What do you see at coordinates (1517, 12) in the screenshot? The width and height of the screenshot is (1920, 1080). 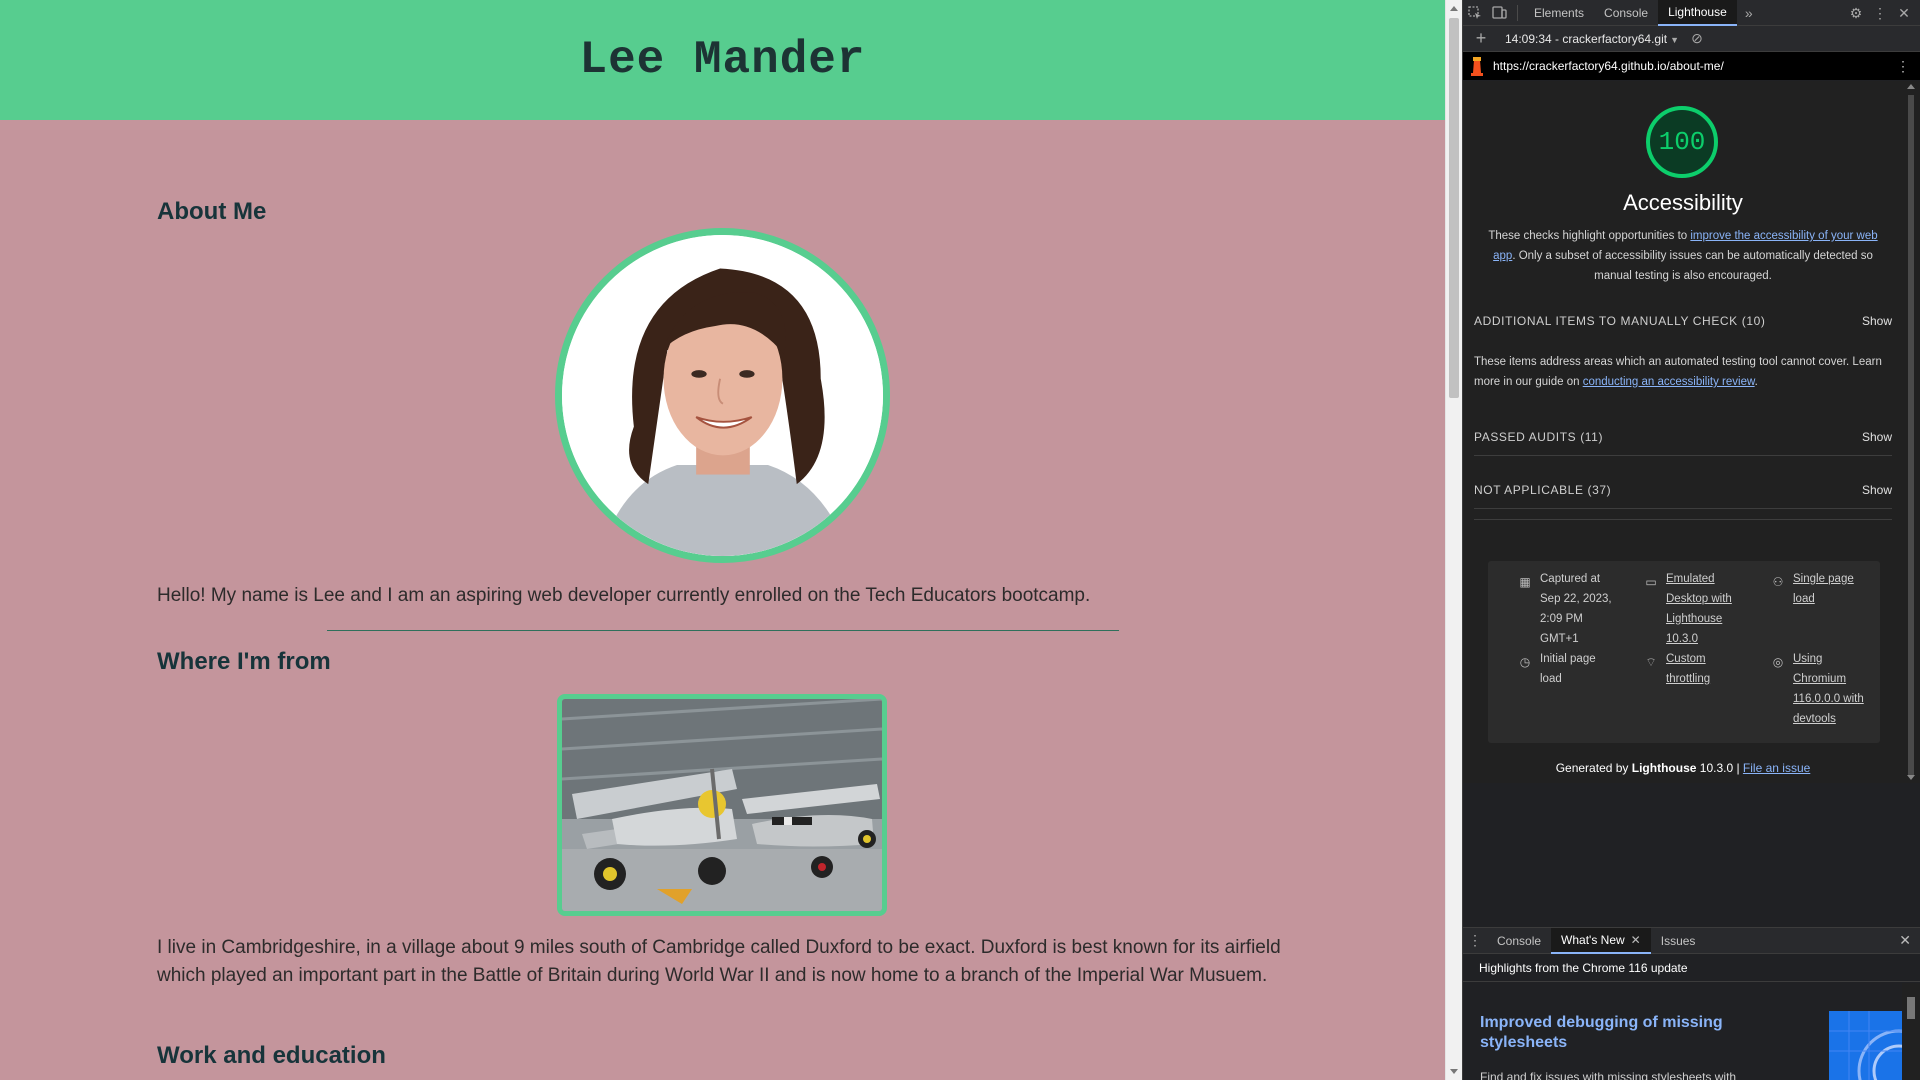 I see `toolbar-separator` at bounding box center [1517, 12].